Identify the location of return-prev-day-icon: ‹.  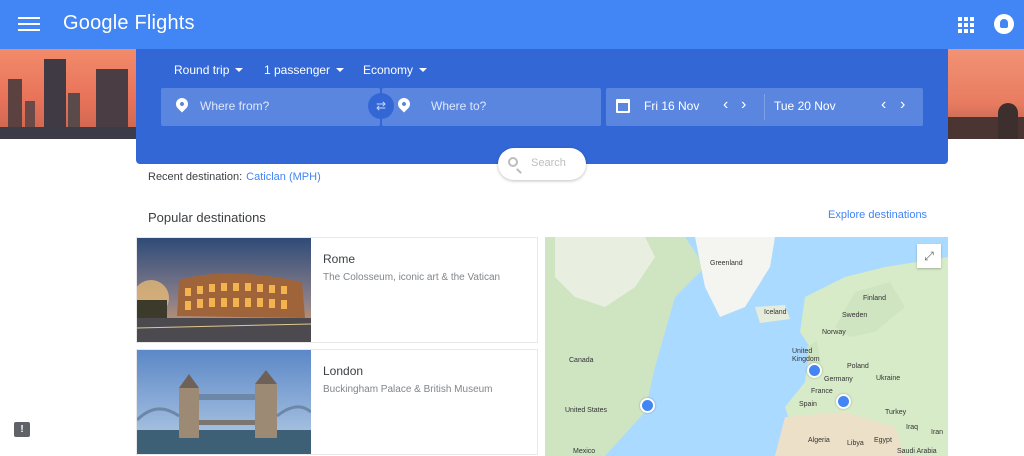
(883, 105).